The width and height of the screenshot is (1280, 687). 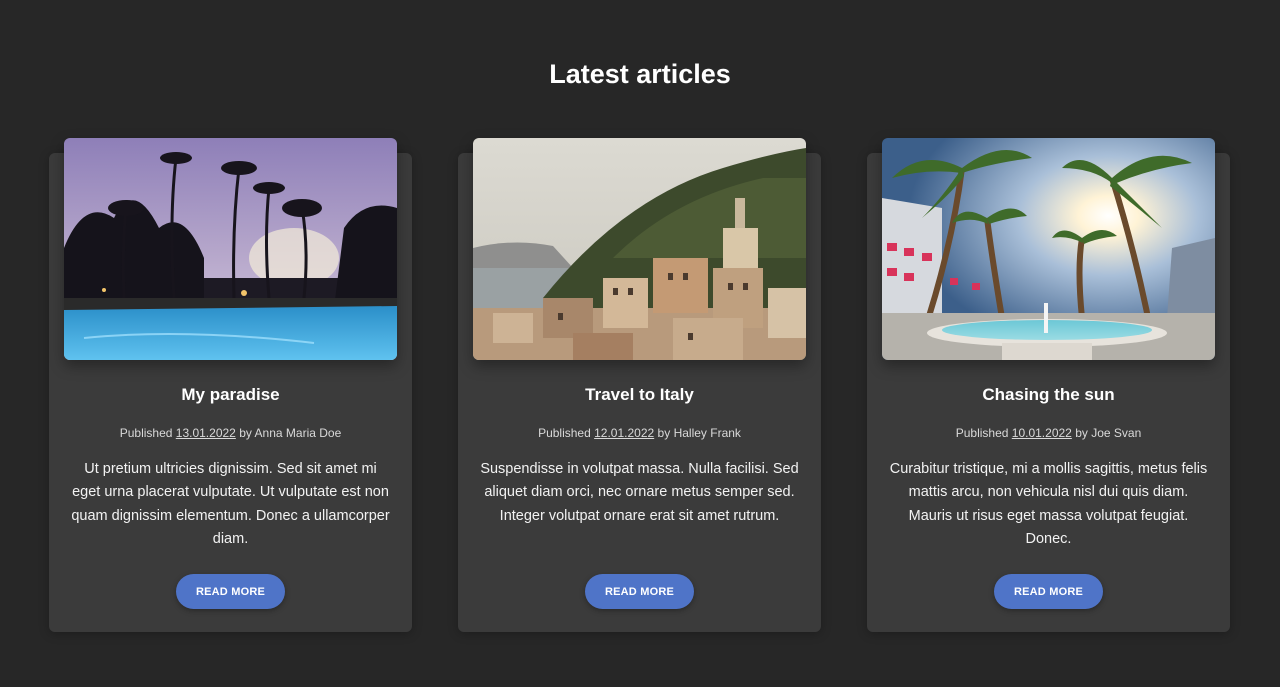 What do you see at coordinates (640, 74) in the screenshot?
I see `section-title: Latest articles` at bounding box center [640, 74].